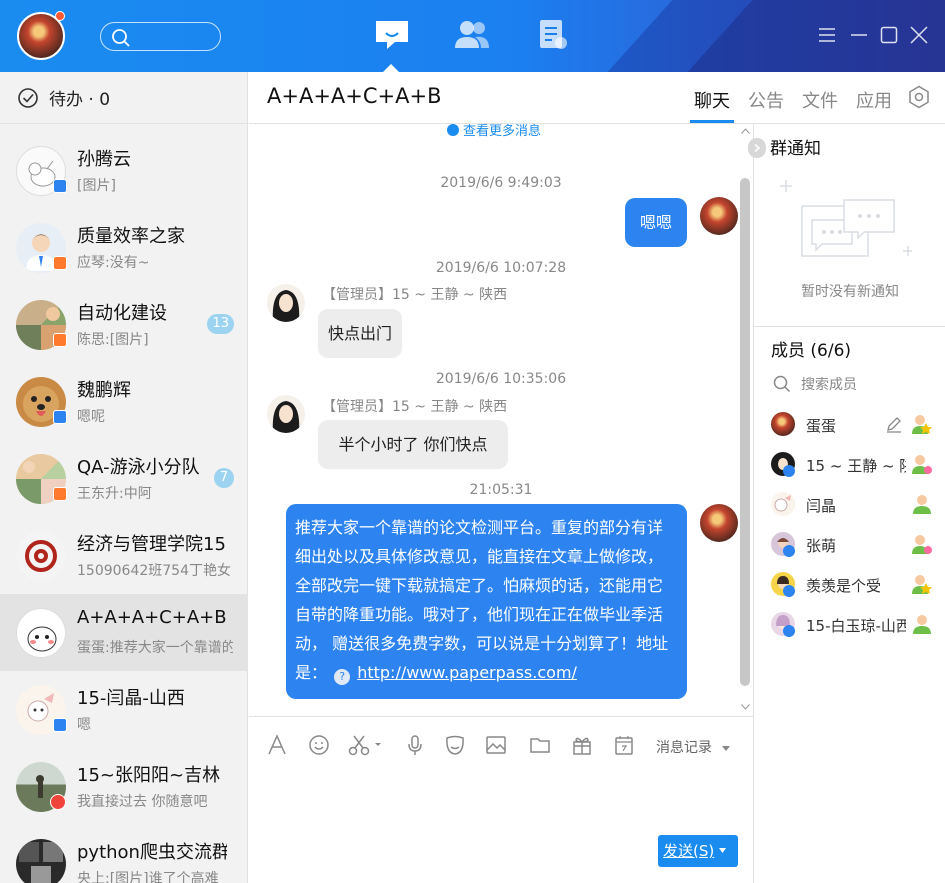 The image size is (945, 883). Describe the element at coordinates (84, 725) in the screenshot. I see `conversation-preview: 嗯` at that location.